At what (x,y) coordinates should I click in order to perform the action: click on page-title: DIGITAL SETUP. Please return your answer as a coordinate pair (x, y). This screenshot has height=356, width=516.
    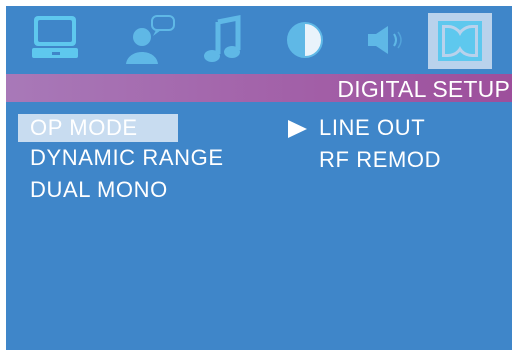
    Looking at the image, I should click on (423, 89).